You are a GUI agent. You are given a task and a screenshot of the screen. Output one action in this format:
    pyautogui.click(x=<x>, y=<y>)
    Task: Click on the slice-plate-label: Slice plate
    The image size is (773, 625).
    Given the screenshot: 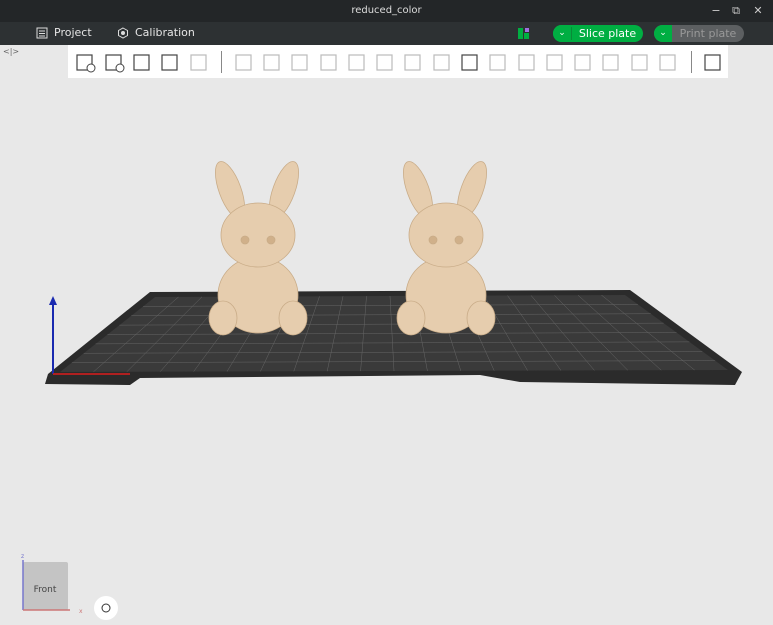 What is the action you would take?
    pyautogui.click(x=607, y=33)
    